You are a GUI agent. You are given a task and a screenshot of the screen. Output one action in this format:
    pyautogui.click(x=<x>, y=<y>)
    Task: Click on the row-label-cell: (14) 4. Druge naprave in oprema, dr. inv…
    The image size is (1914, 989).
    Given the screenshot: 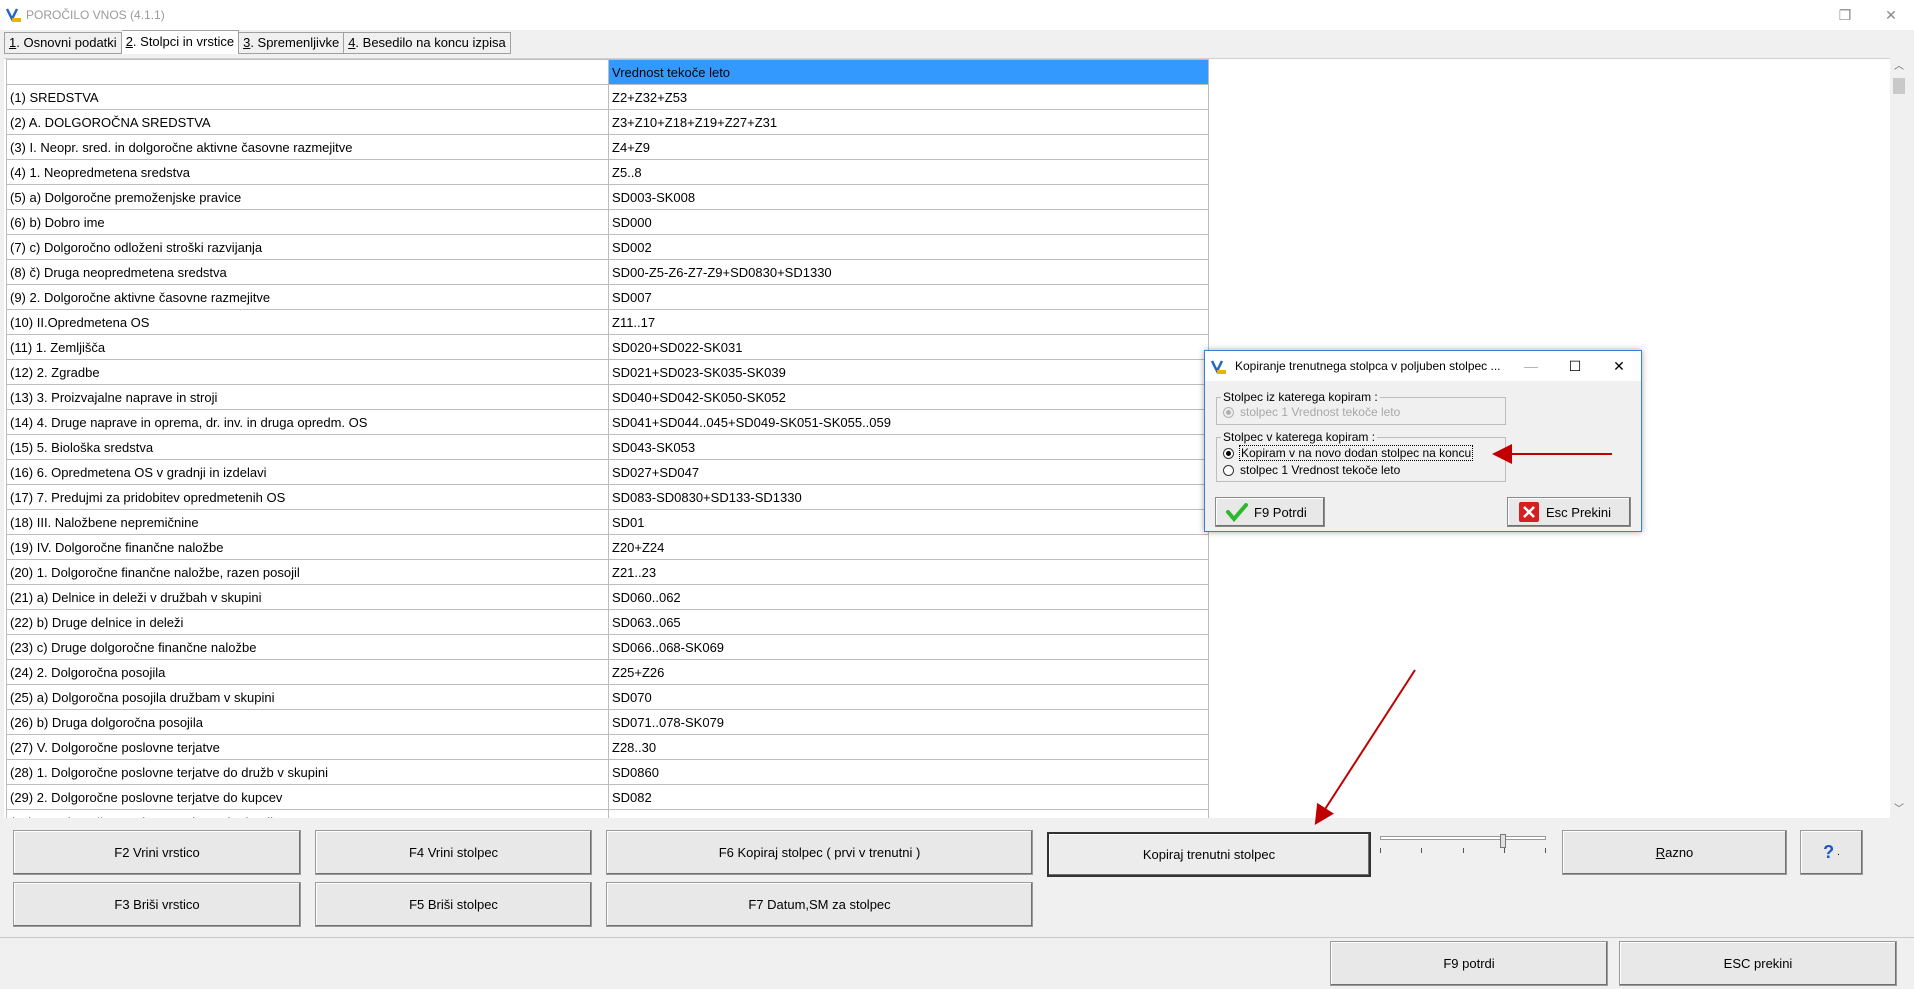 What is the action you would take?
    pyautogui.click(x=307, y=422)
    